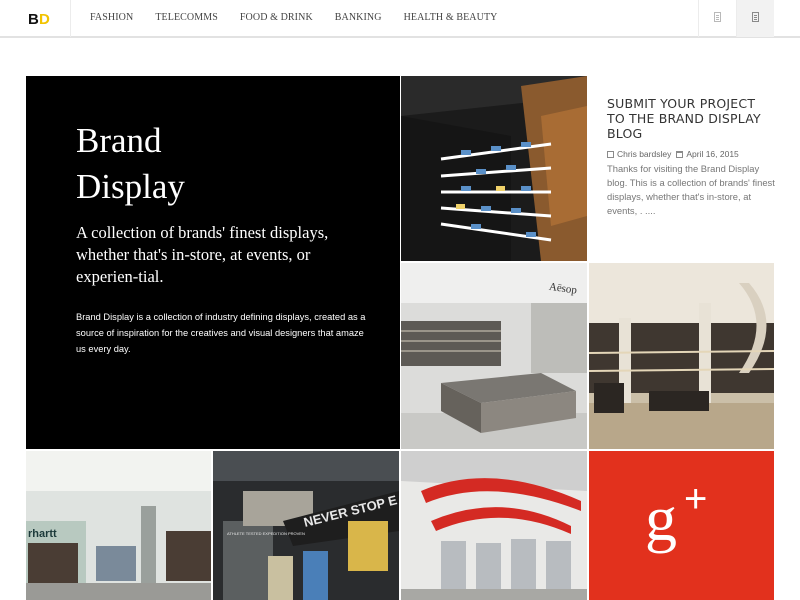 The height and width of the screenshot is (600, 800). I want to click on header-button-grid, so click(755, 18).